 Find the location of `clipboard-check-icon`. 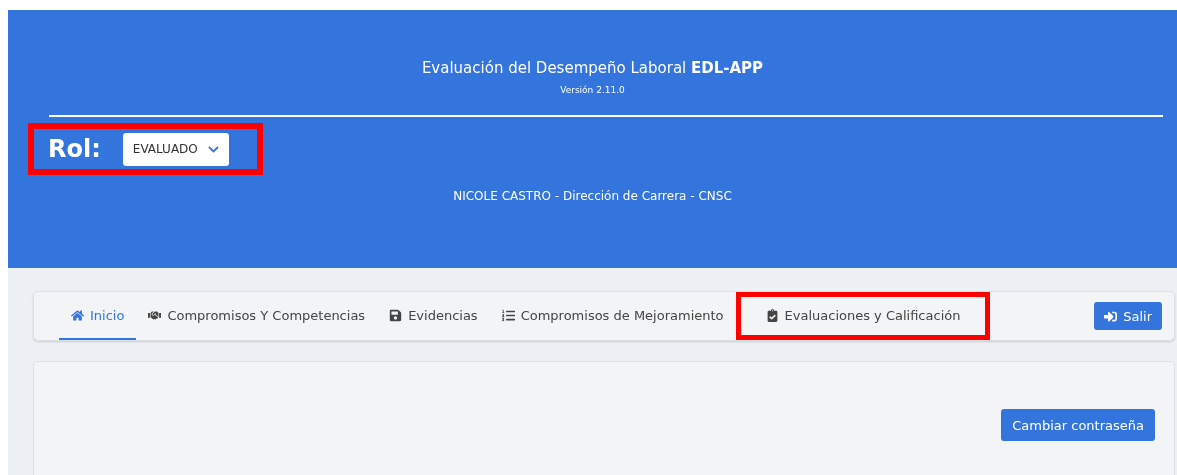

clipboard-check-icon is located at coordinates (772, 315).